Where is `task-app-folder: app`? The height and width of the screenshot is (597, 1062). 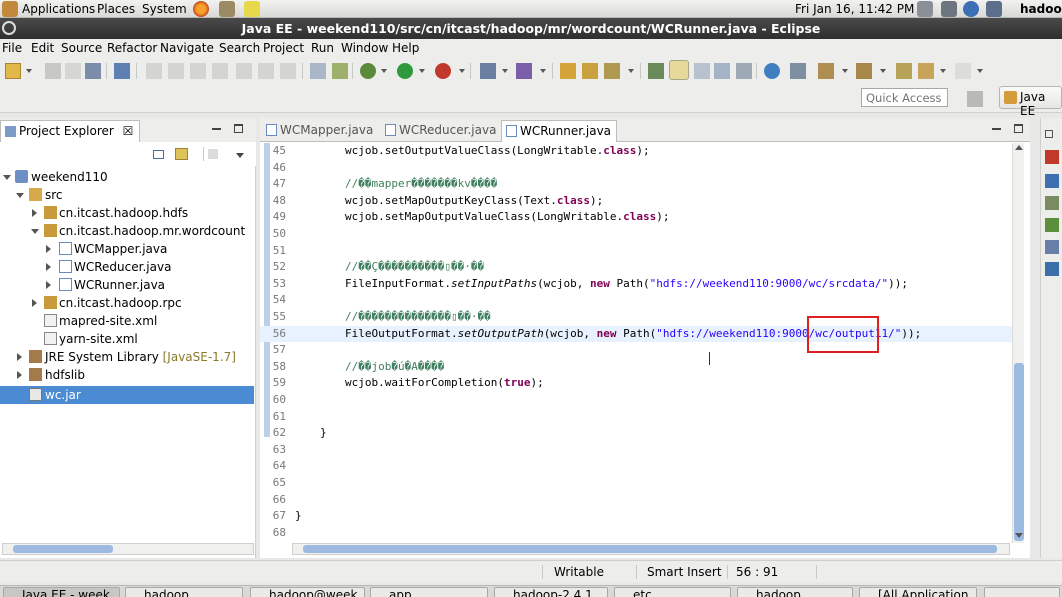 task-app-folder: app is located at coordinates (429, 592).